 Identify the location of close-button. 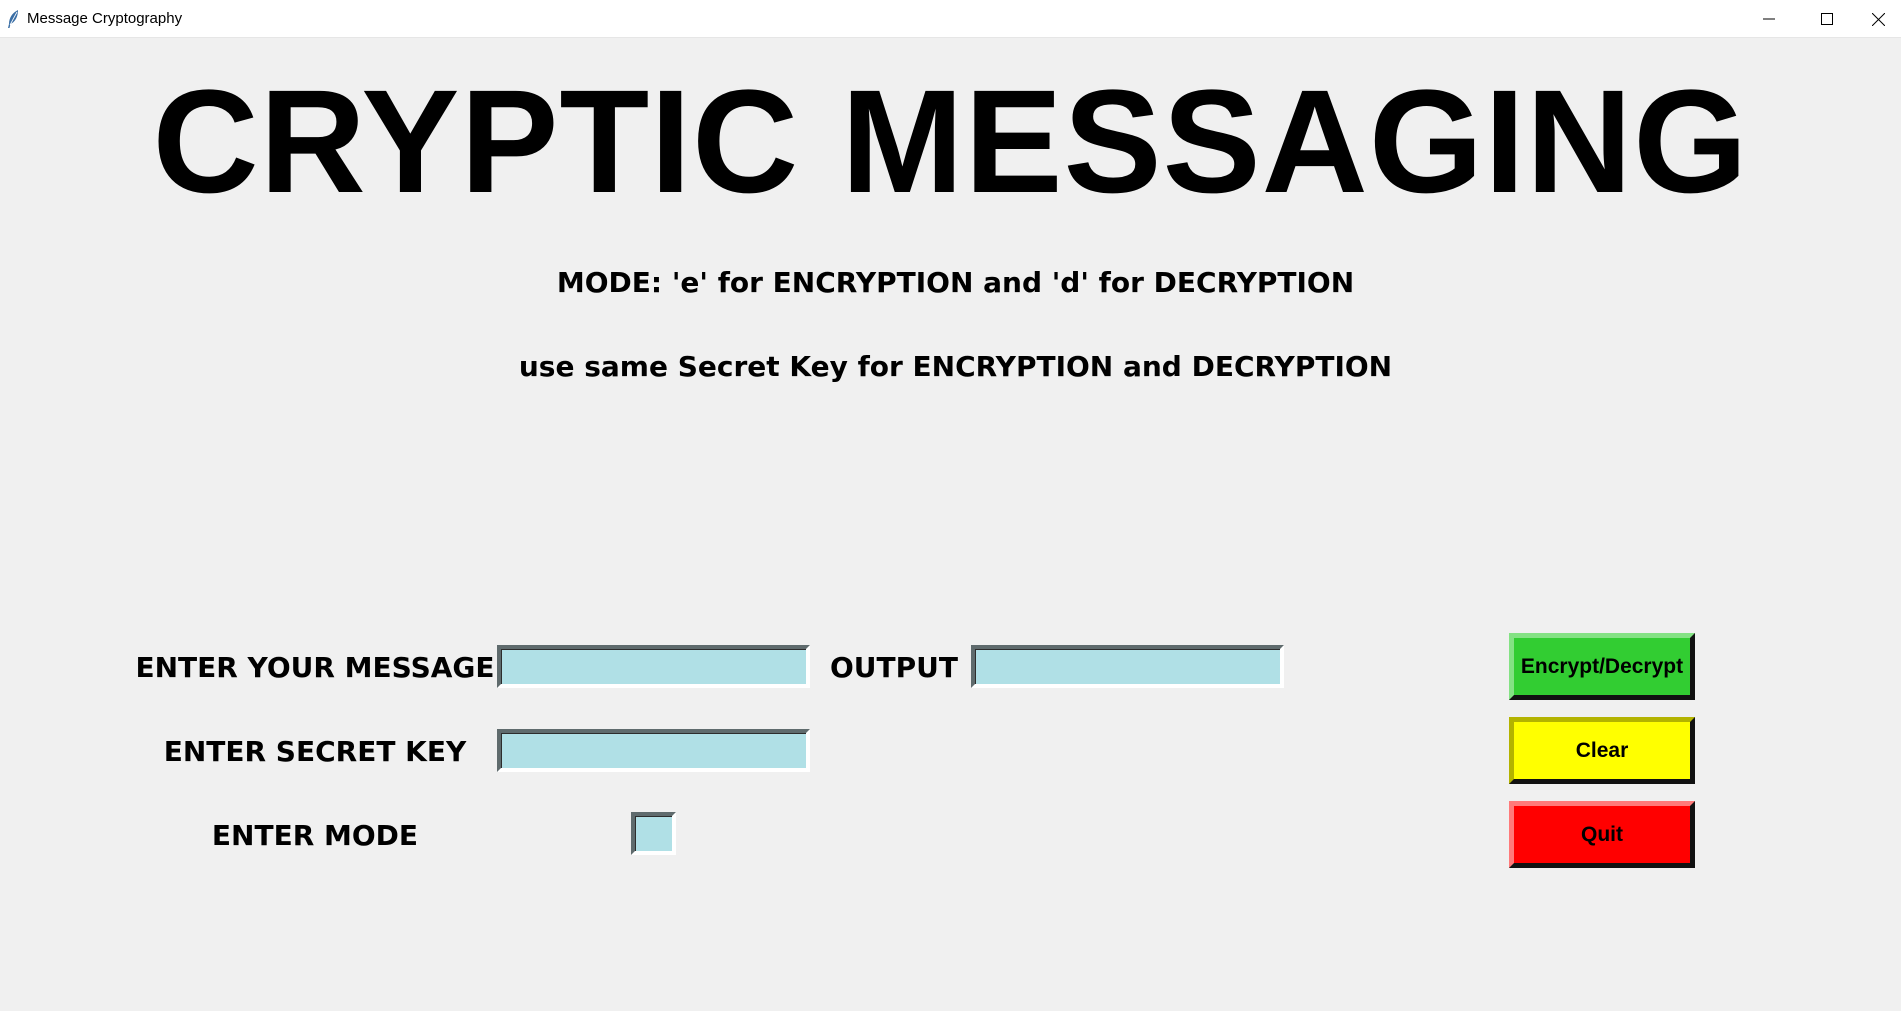
(1878, 19).